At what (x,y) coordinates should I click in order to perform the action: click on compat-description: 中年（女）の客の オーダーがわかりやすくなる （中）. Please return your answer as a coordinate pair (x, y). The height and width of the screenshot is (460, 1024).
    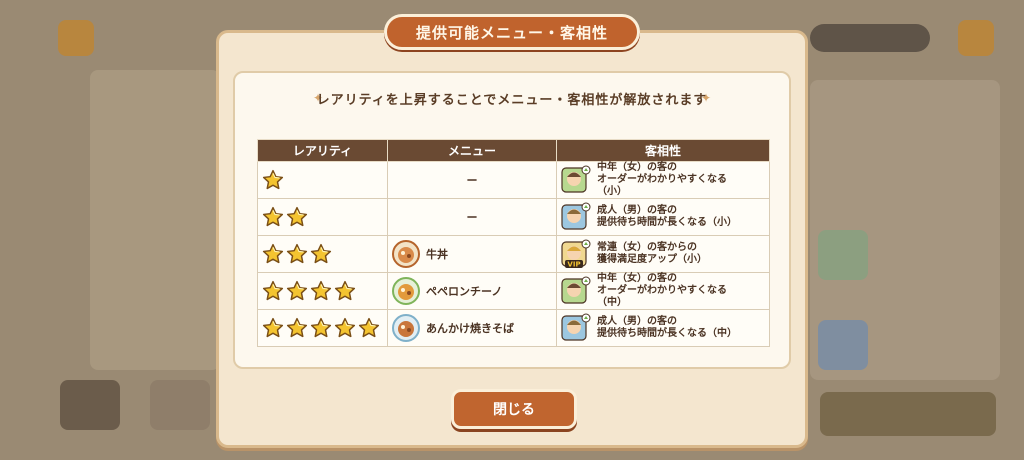
    Looking at the image, I should click on (662, 290).